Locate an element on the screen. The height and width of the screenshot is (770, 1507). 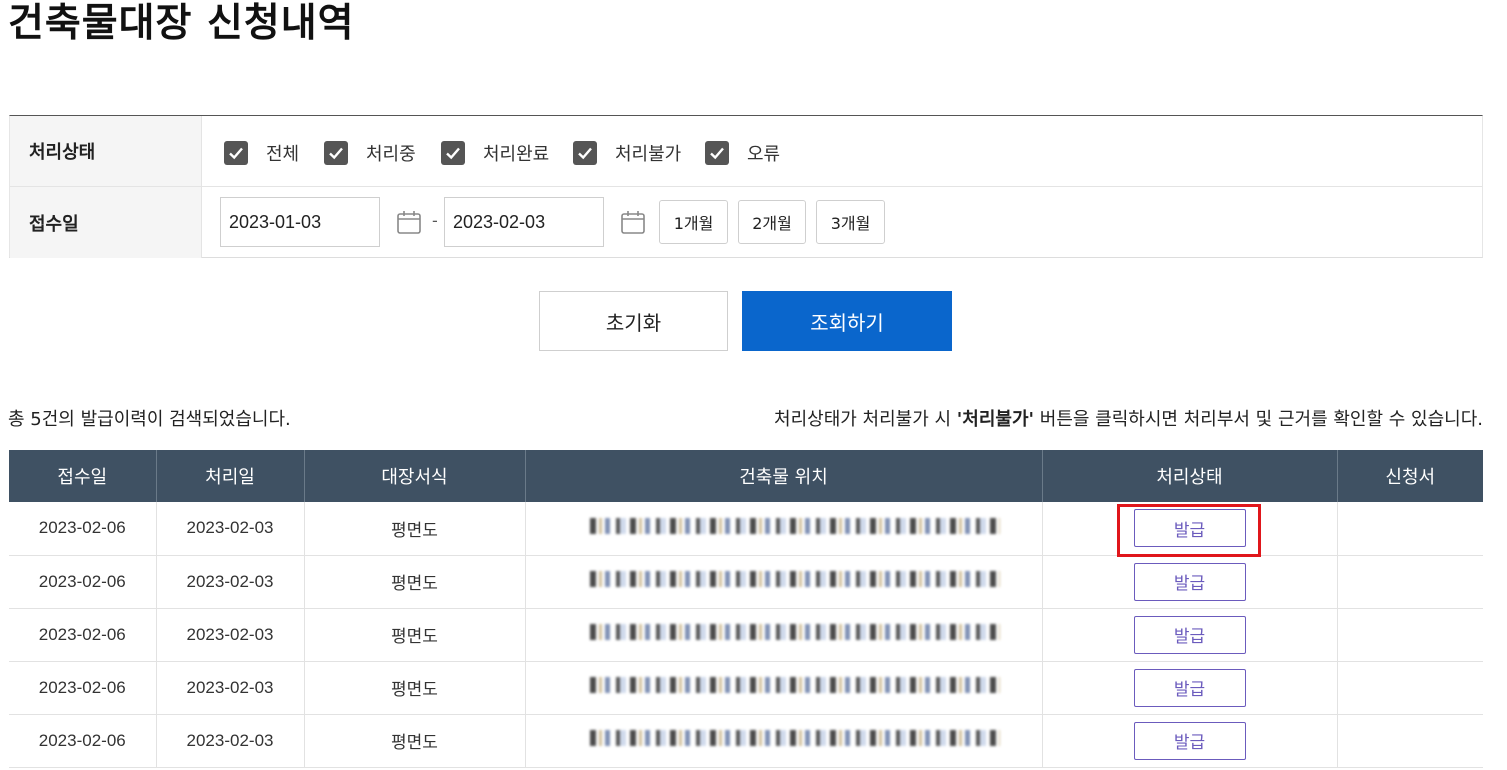
checkbox-all: 전체 is located at coordinates (261, 153).